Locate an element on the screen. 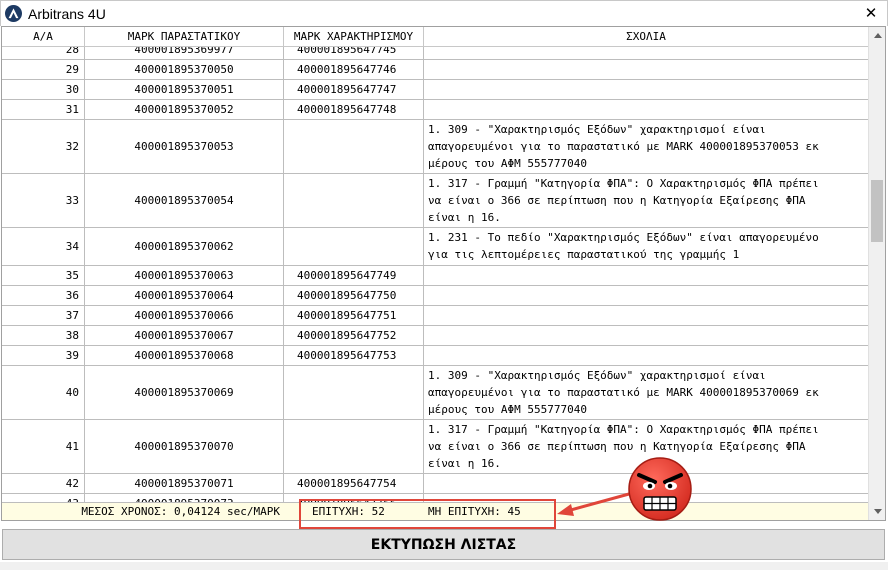  row-number-cell: 40 is located at coordinates (43, 392).